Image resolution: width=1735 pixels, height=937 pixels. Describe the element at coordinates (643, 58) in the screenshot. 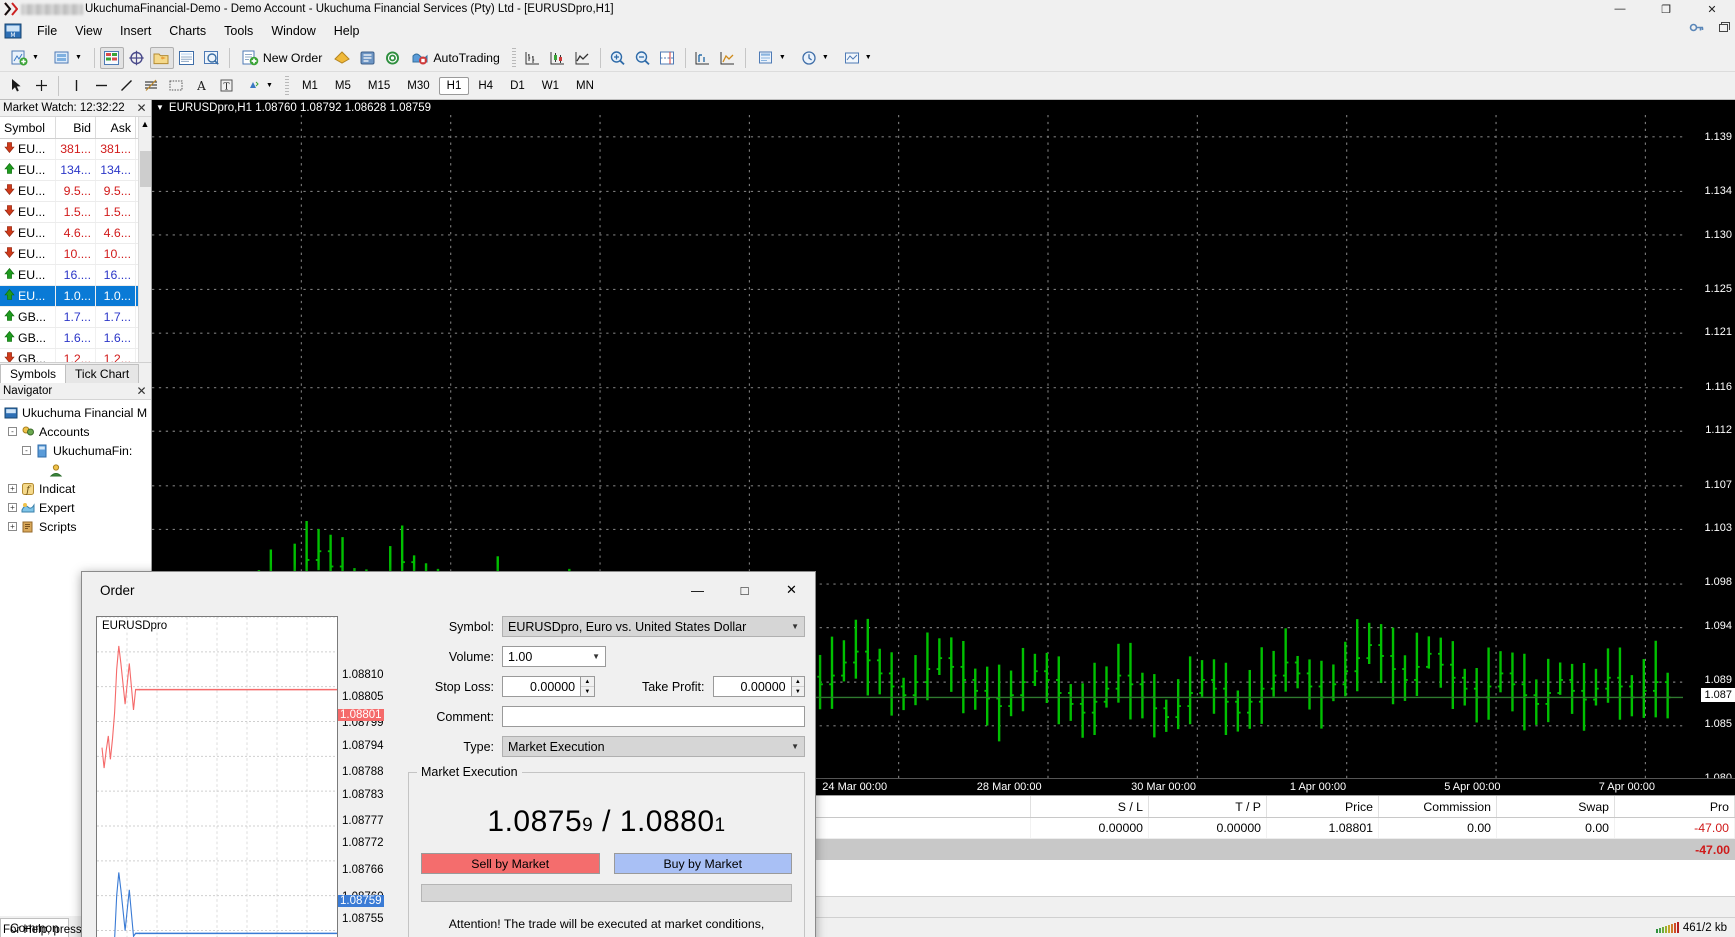

I see `zoom-out-button` at that location.